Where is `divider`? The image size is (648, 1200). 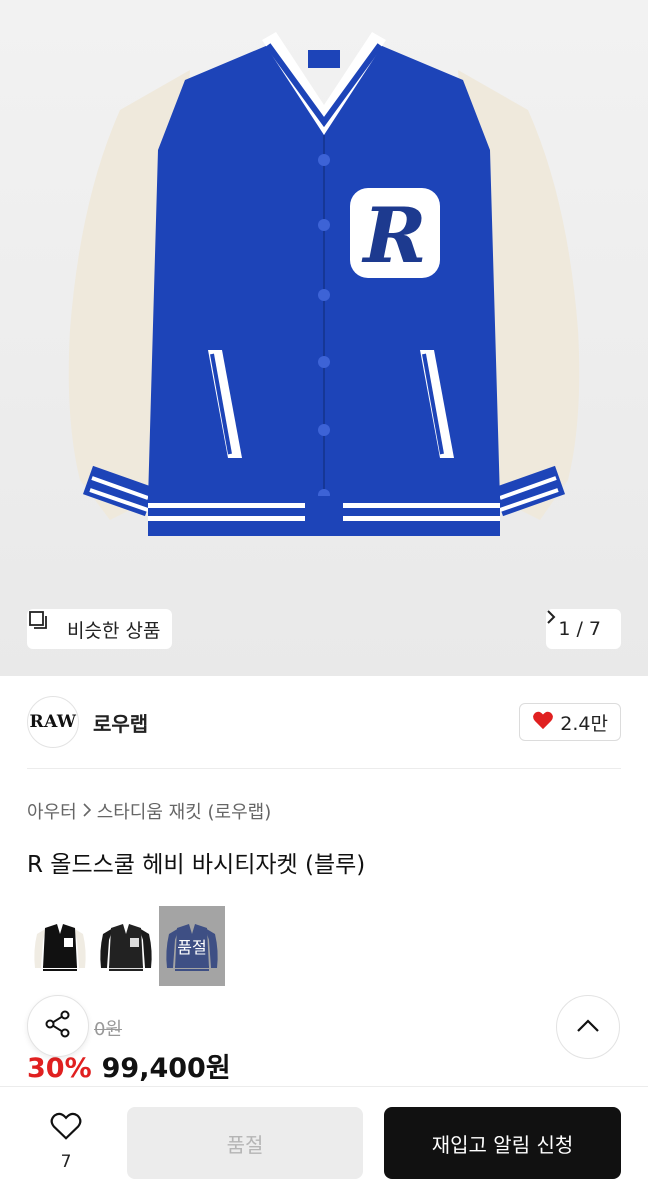 divider is located at coordinates (324, 768).